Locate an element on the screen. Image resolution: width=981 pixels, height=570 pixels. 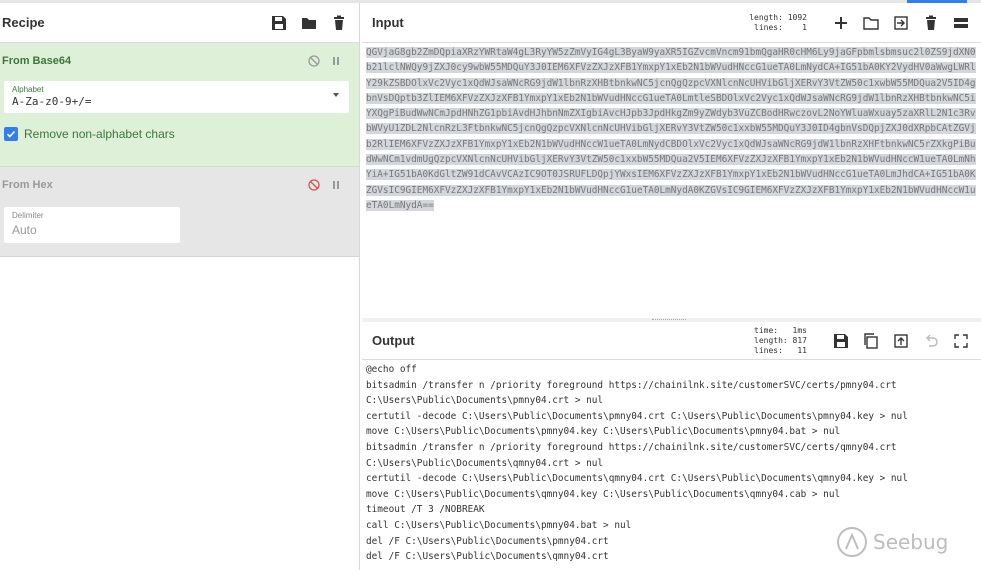
plus-icon is located at coordinates (841, 22).